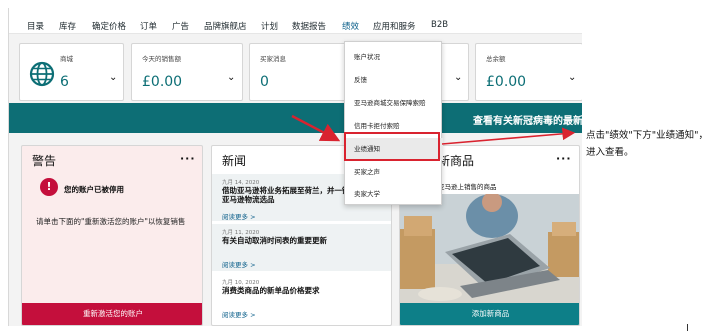  Describe the element at coordinates (180, 26) in the screenshot. I see `nav-advertising: 广告` at that location.